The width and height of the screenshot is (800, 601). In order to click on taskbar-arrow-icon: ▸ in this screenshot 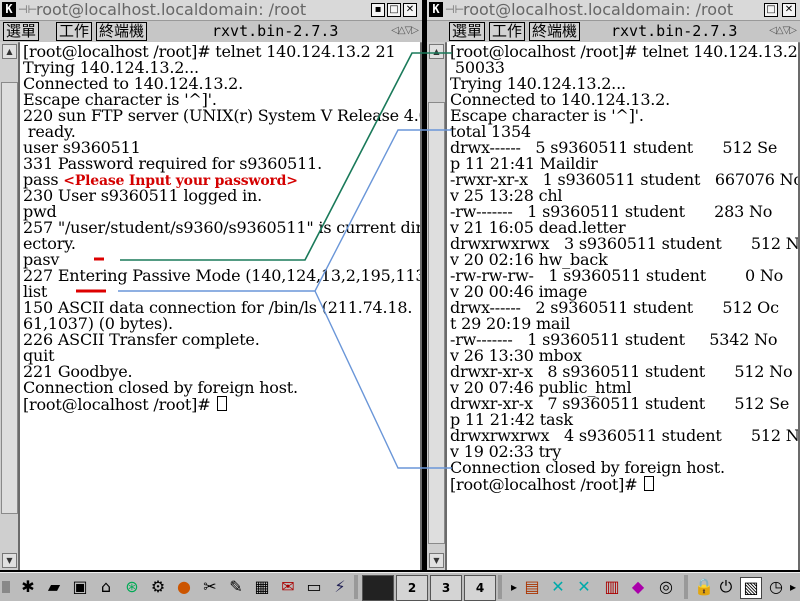, I will do `click(514, 587)`.